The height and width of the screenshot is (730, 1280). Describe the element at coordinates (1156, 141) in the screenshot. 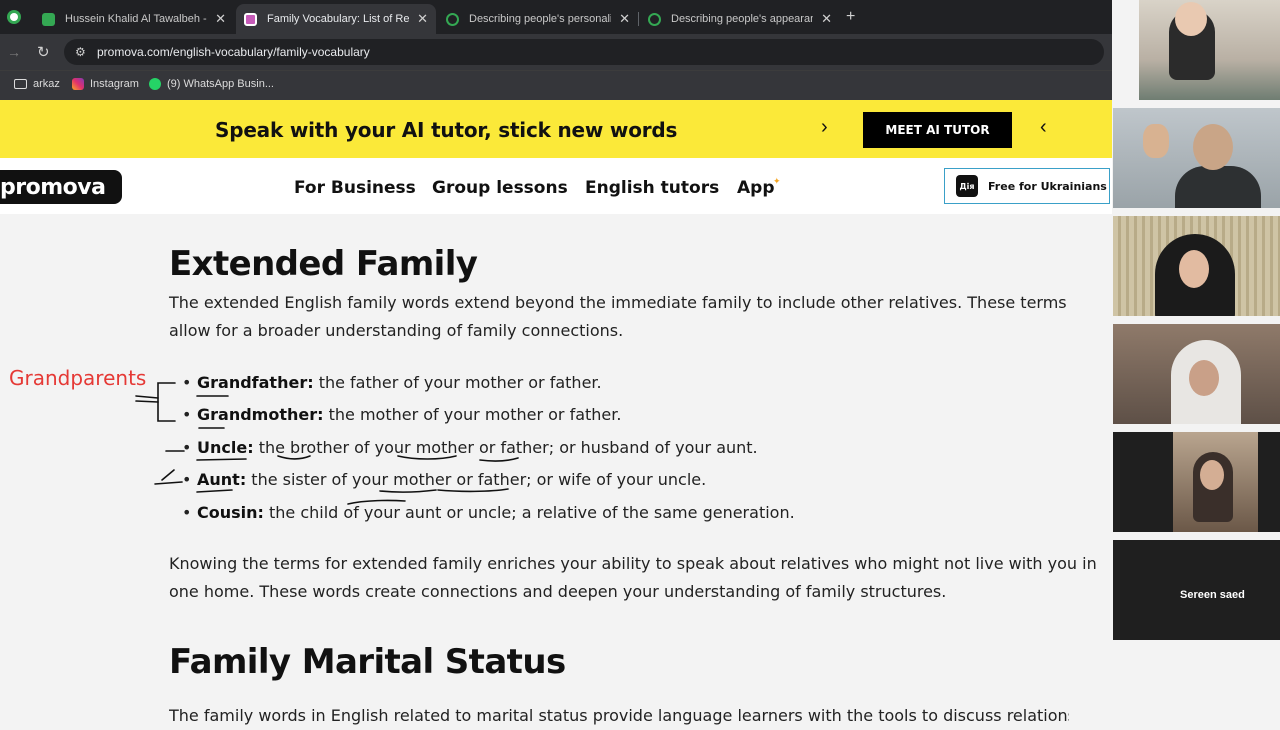

I see `participant-hand` at that location.